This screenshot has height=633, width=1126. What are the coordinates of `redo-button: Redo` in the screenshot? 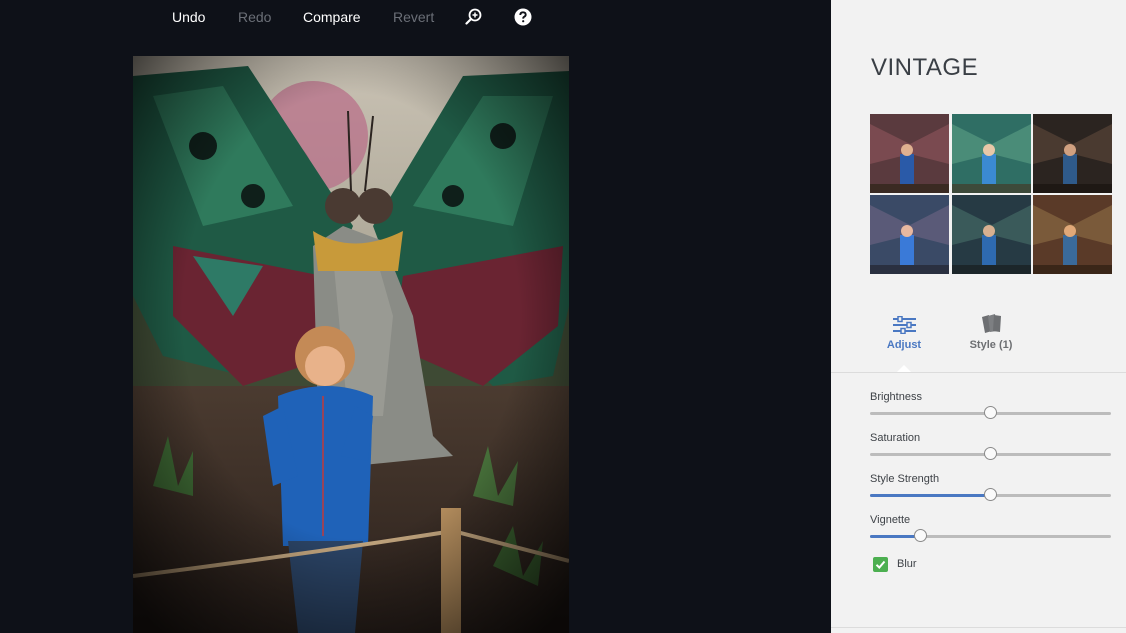 It's located at (254, 17).